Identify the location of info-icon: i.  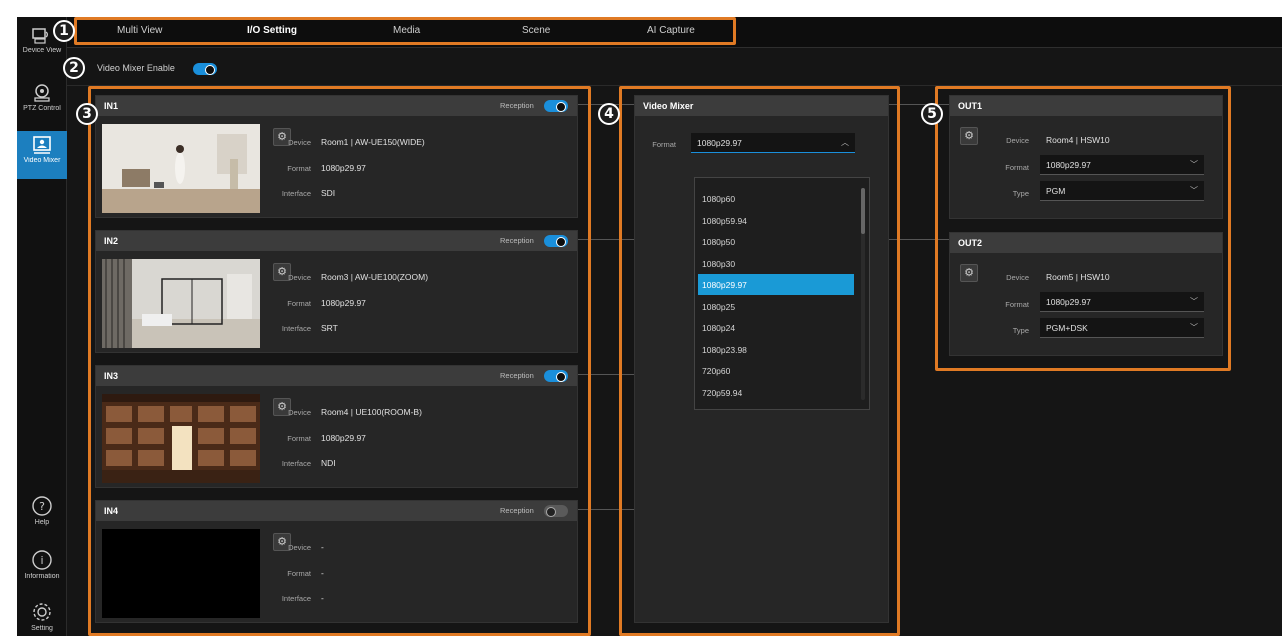
(42, 560).